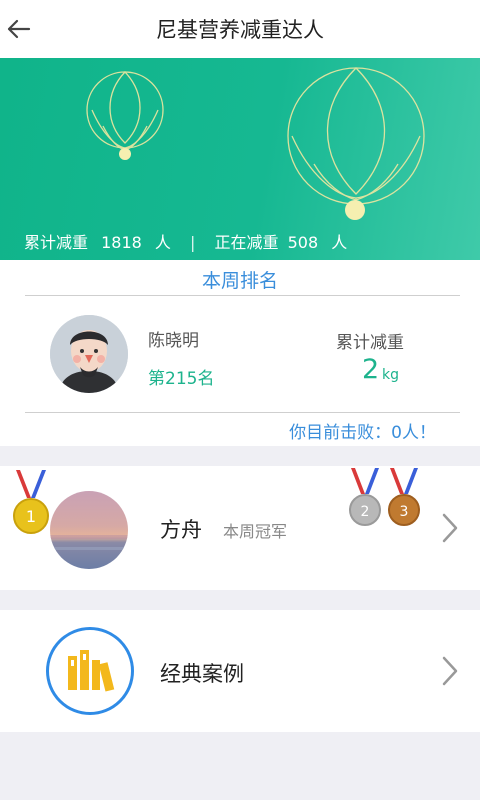  I want to click on bronze-medal-icon: 3, so click(404, 496).